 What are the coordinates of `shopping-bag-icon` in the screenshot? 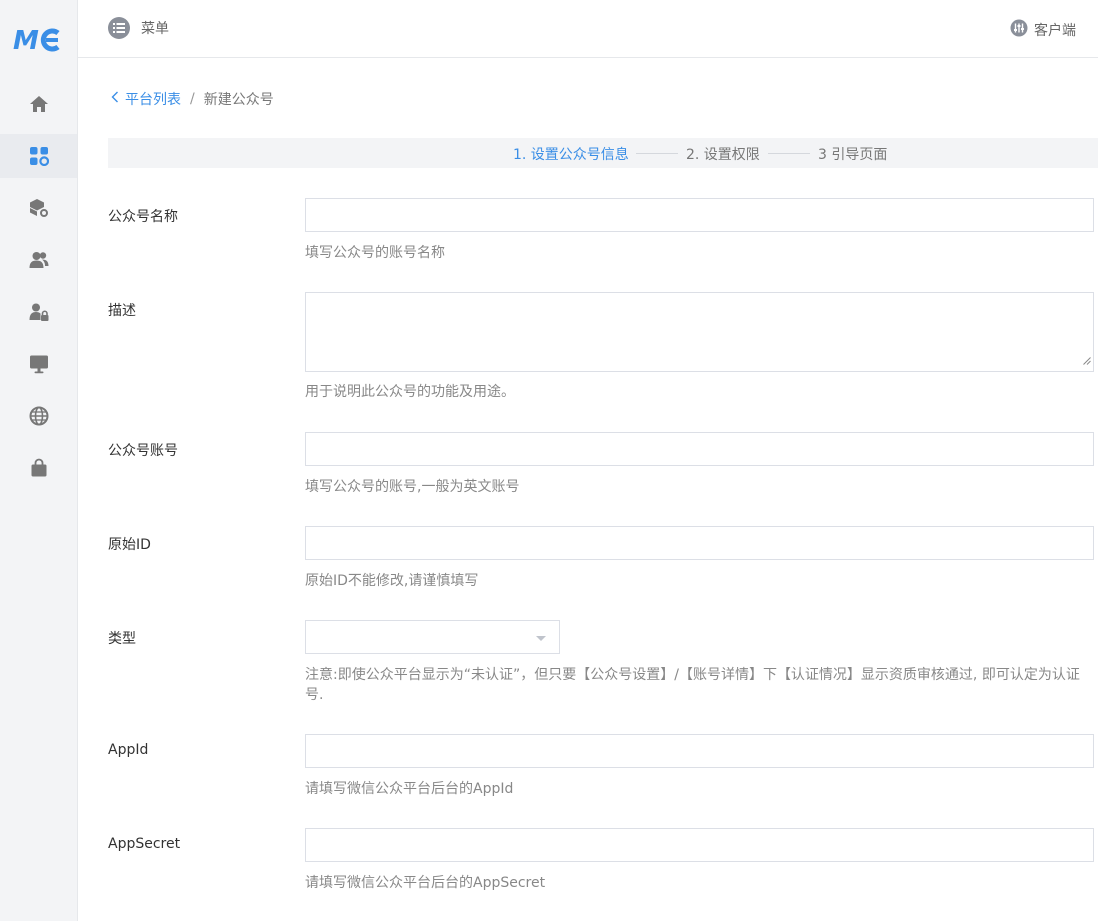 It's located at (39, 468).